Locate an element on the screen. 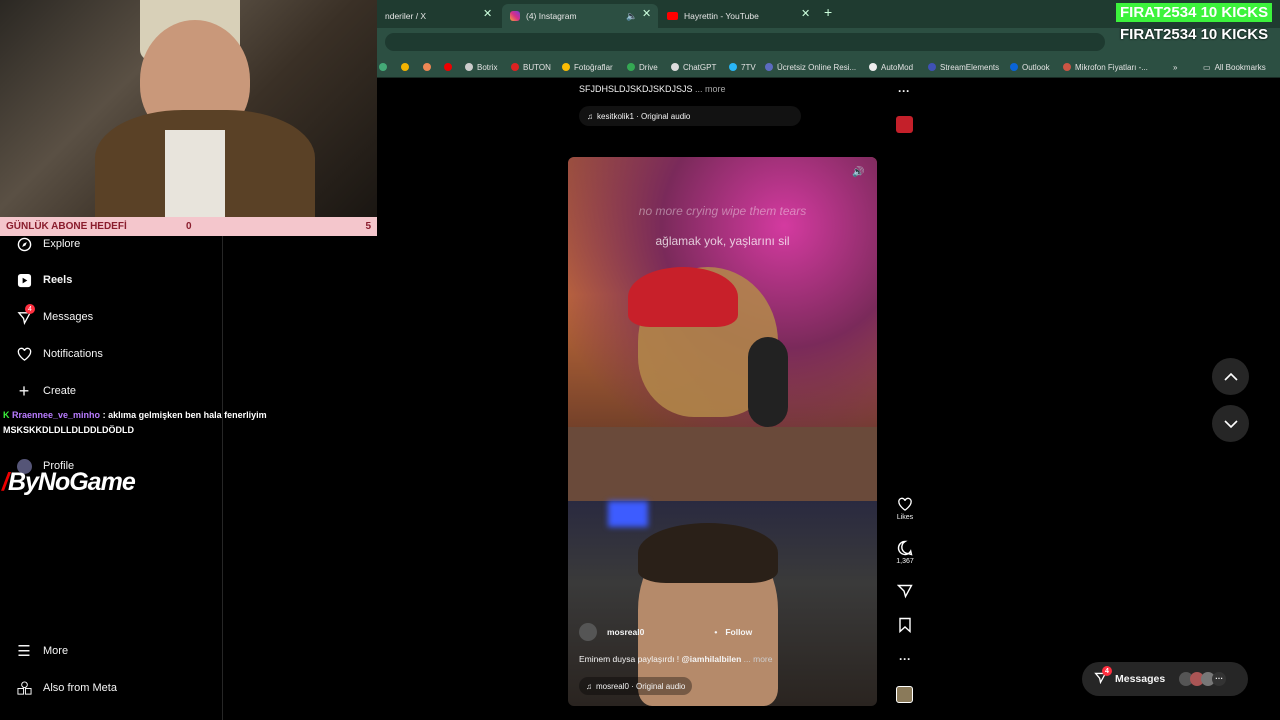  previous-reel-button is located at coordinates (1230, 376).